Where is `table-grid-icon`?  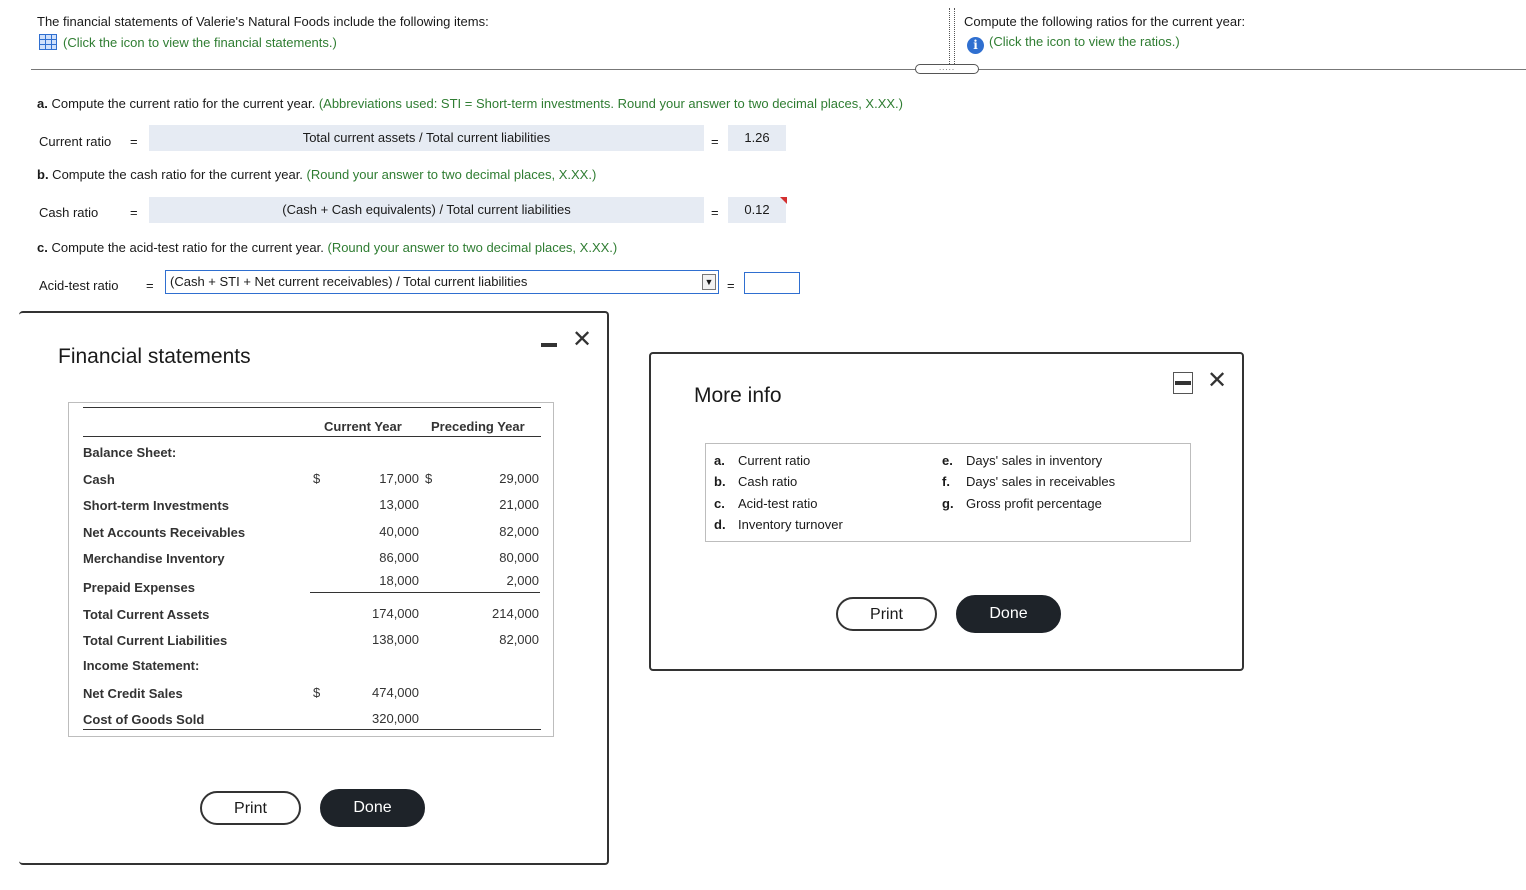
table-grid-icon is located at coordinates (48, 42).